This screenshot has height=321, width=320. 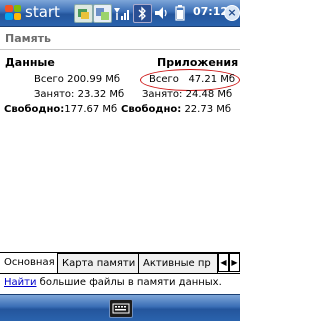 I want to click on apps-heading: Приложения, so click(x=198, y=62).